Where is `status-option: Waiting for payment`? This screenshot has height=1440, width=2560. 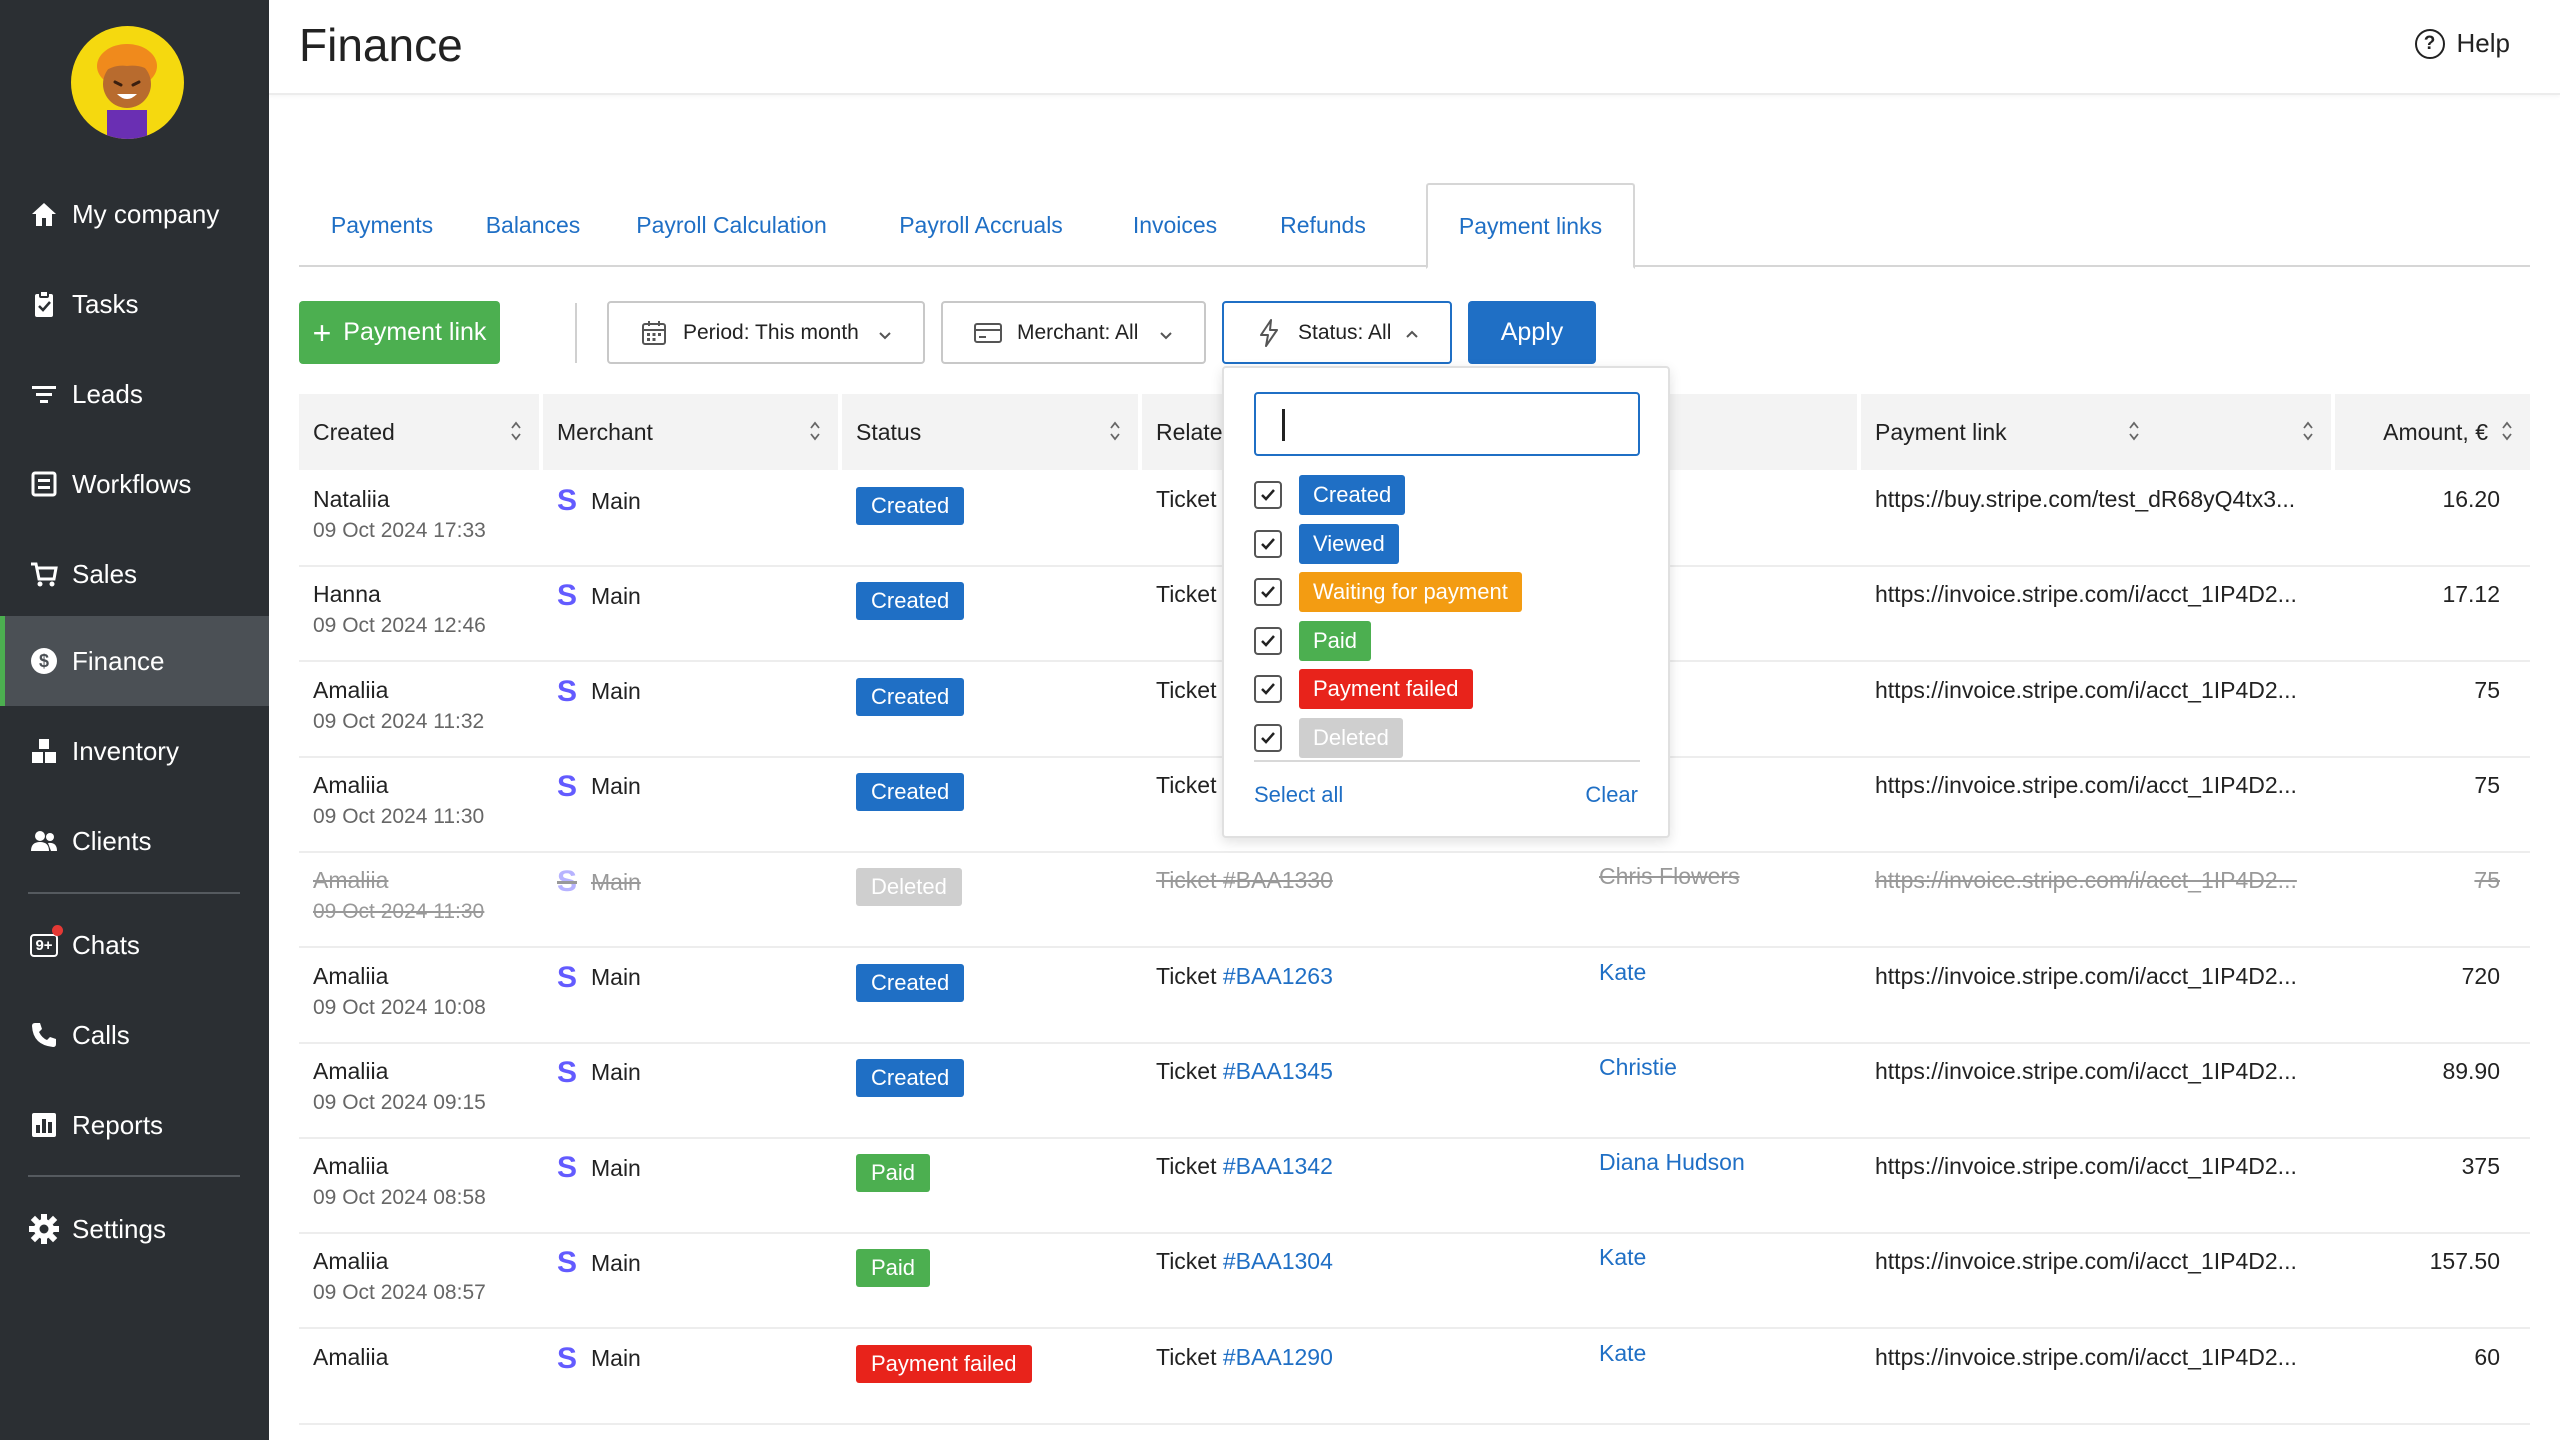 status-option: Waiting for payment is located at coordinates (1388, 592).